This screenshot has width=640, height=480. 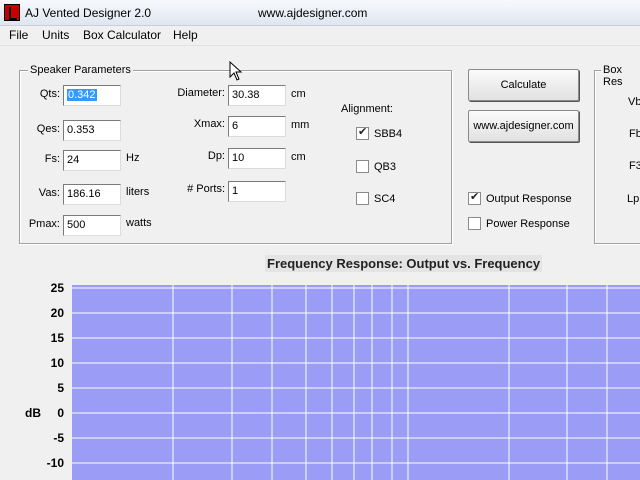 I want to click on app-icon, so click(x=12, y=12).